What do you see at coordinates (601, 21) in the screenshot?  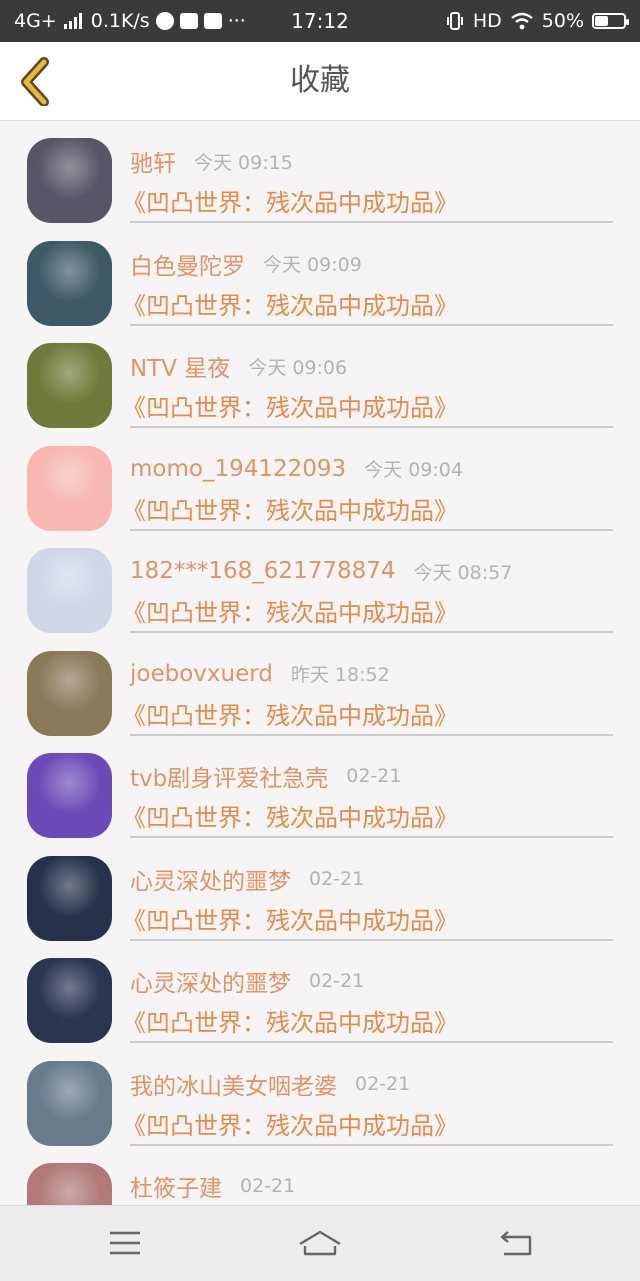 I see `battery-level` at bounding box center [601, 21].